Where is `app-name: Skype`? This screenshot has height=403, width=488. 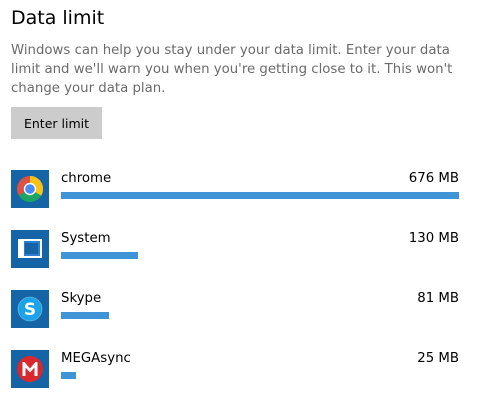
app-name: Skype is located at coordinates (81, 298).